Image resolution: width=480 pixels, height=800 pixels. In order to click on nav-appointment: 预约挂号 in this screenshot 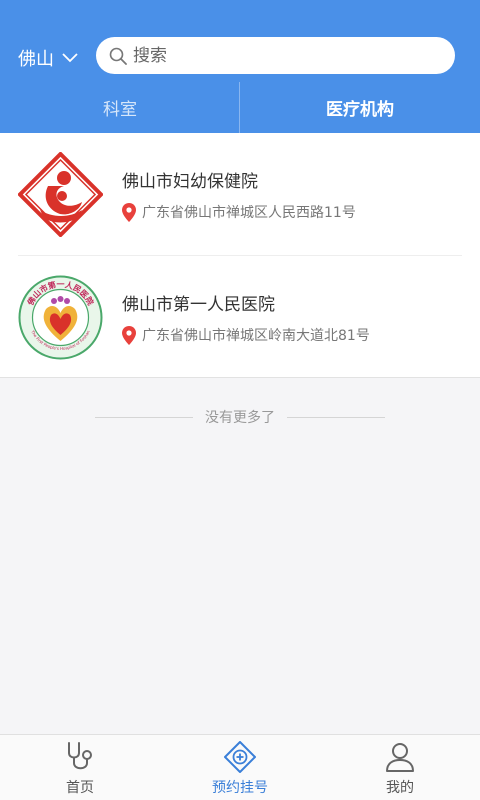, I will do `click(240, 767)`.